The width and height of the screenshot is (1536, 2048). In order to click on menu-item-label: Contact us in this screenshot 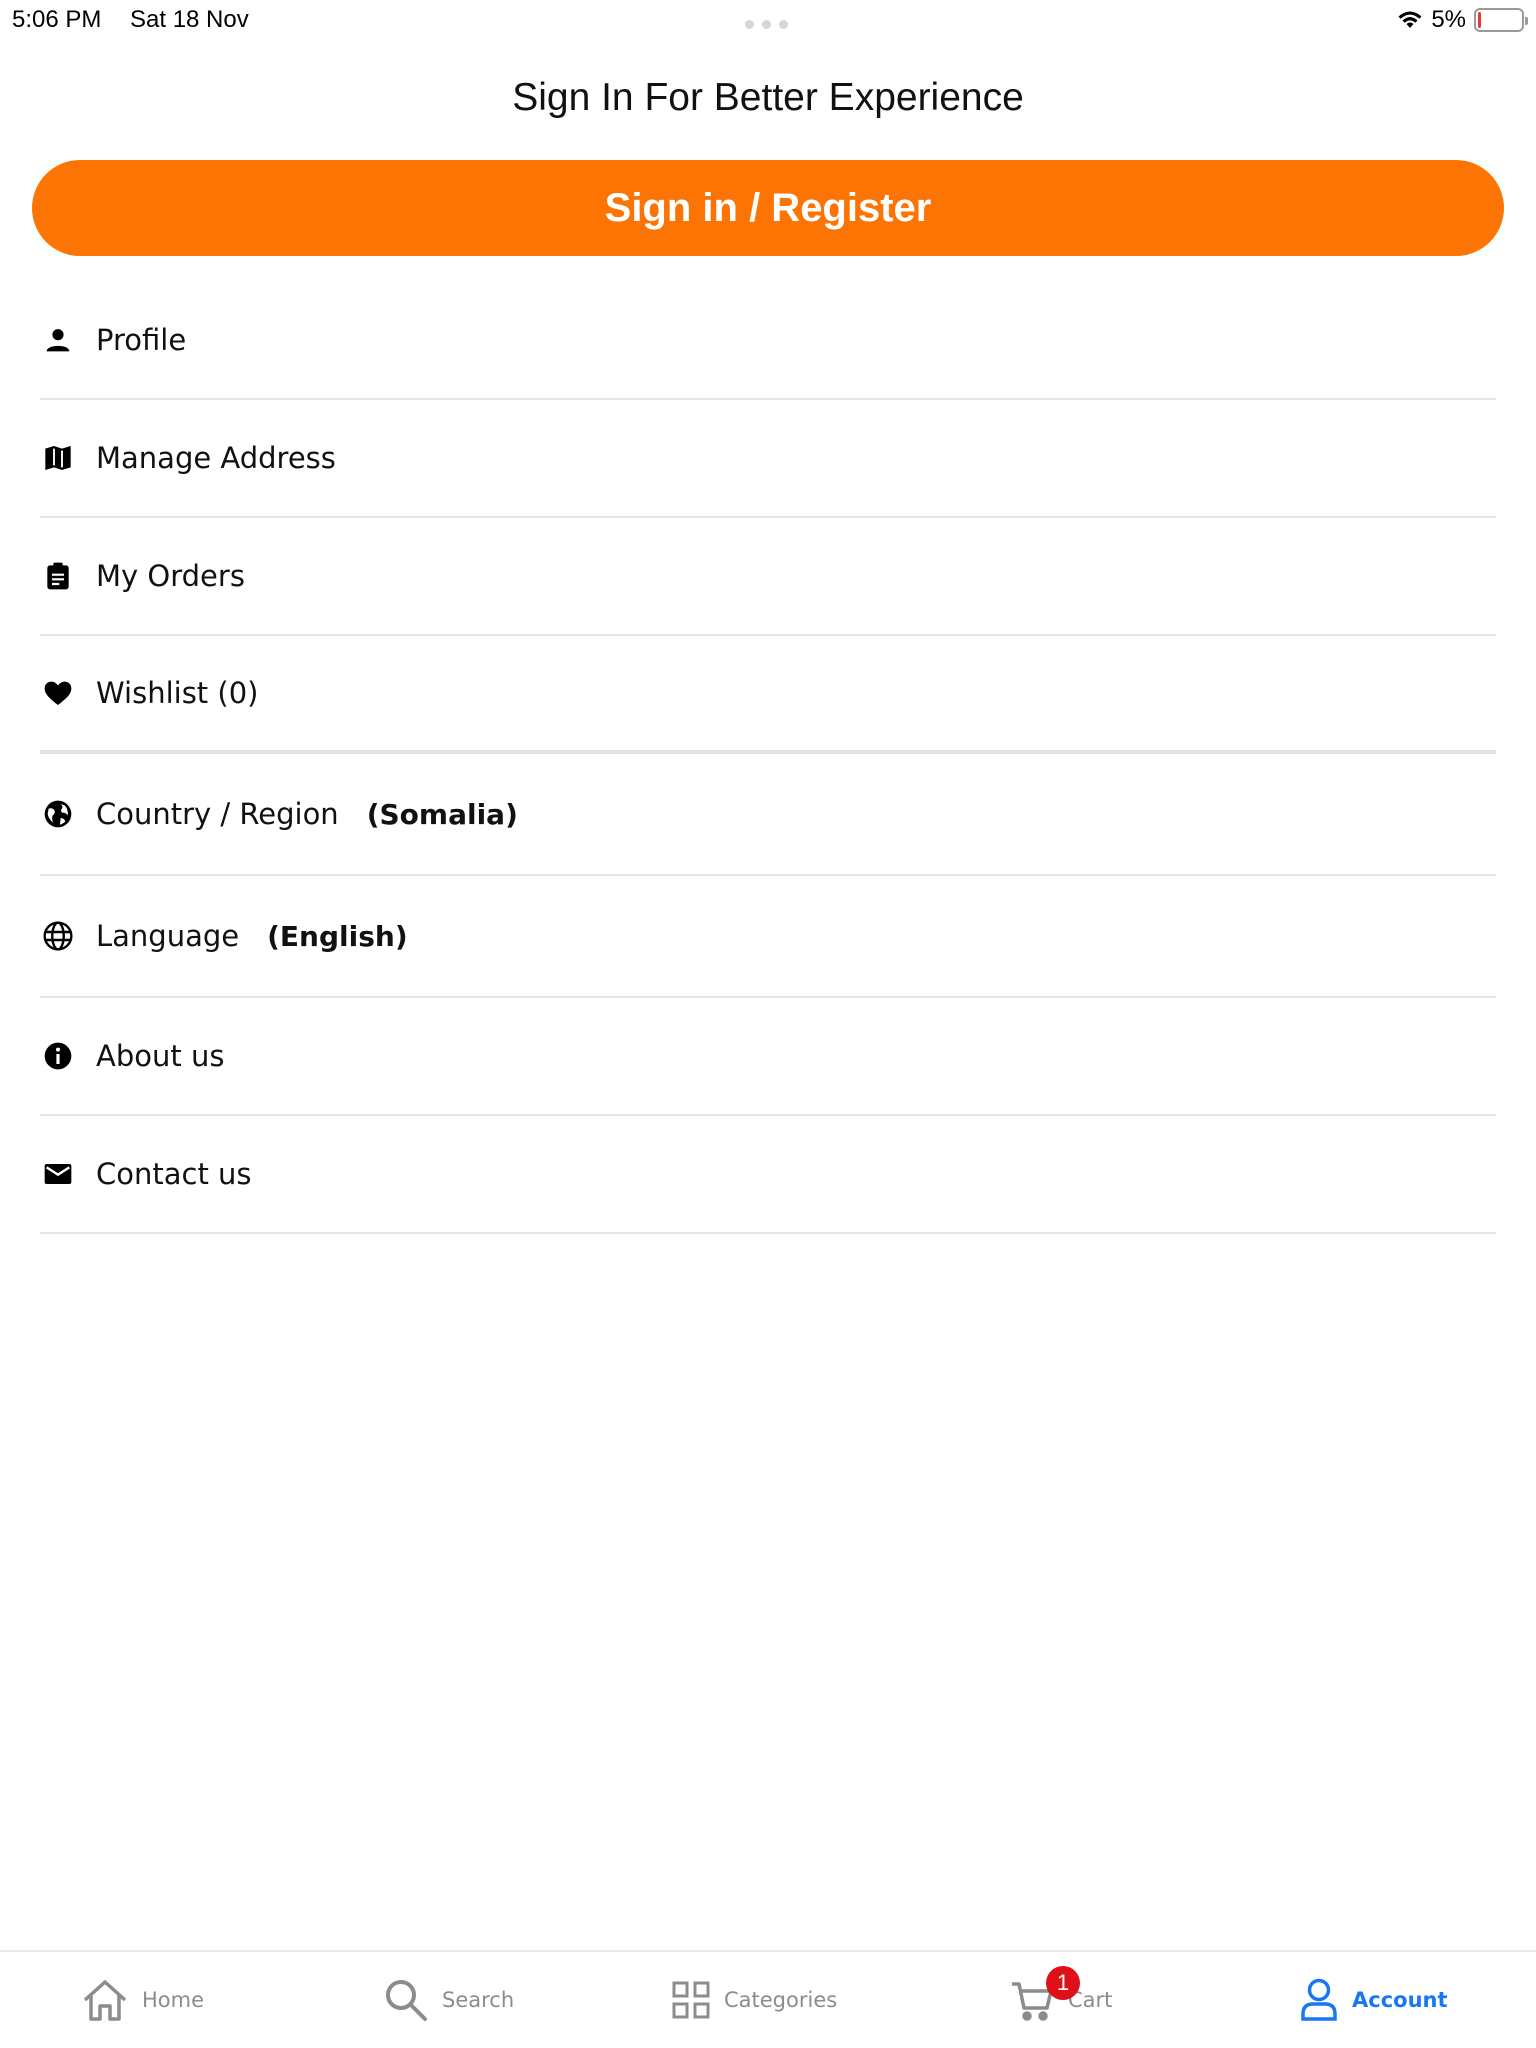, I will do `click(174, 1174)`.